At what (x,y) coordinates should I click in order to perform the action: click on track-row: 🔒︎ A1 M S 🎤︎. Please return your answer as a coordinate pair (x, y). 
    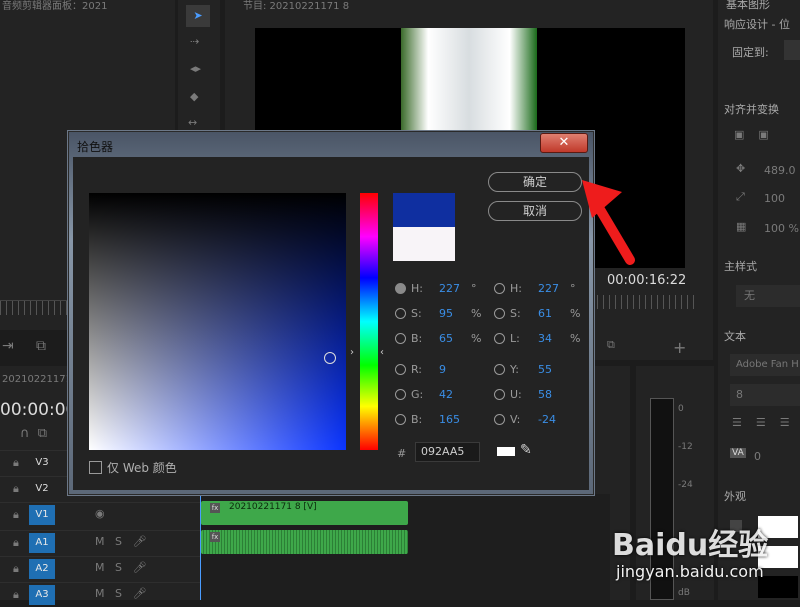
    Looking at the image, I should click on (100, 542).